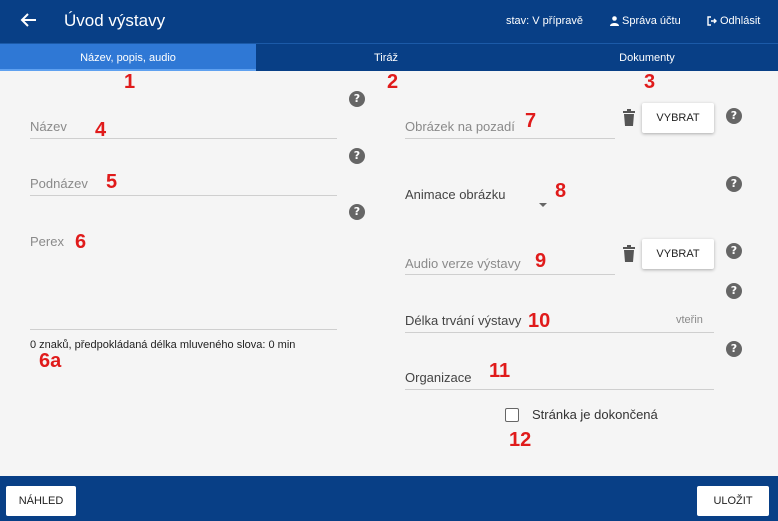 This screenshot has height=521, width=778. I want to click on marker-1: 1, so click(130, 82).